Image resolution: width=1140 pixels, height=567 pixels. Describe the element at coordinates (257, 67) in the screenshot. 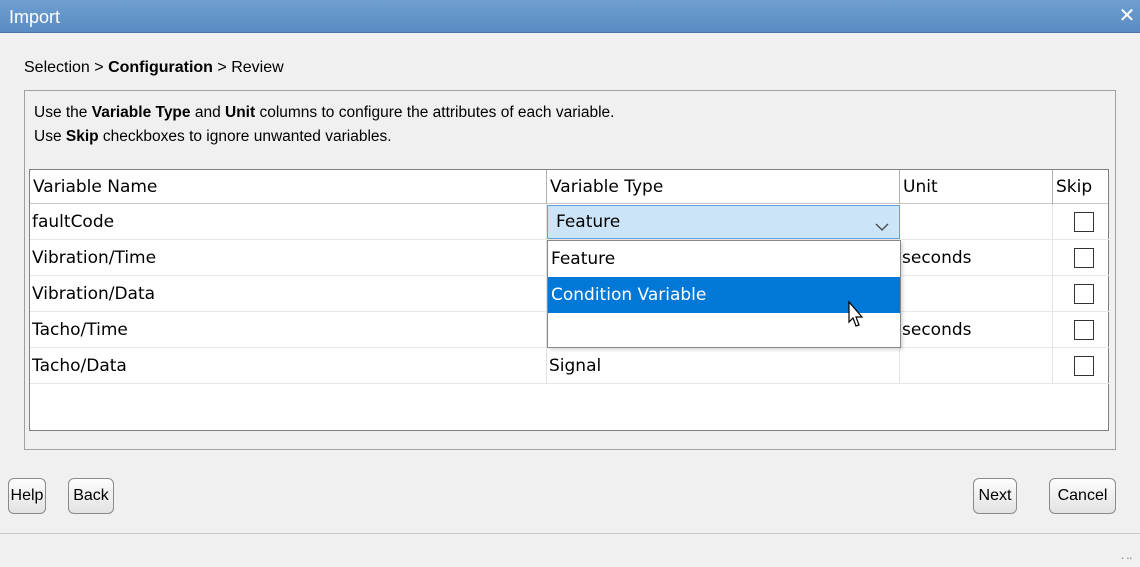

I see `breadcrumb-review: Review` at that location.